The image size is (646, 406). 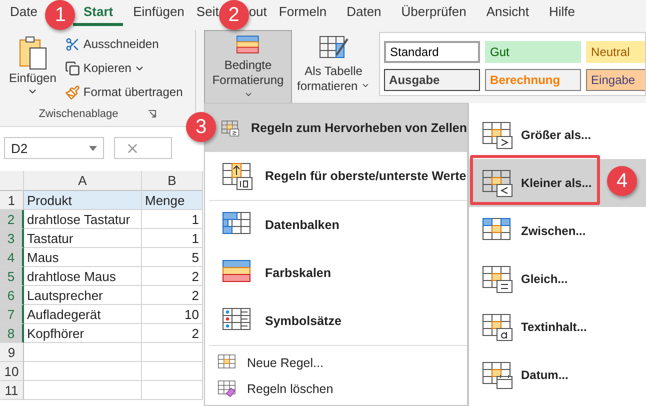 I want to click on row-header: 4, so click(x=12, y=257).